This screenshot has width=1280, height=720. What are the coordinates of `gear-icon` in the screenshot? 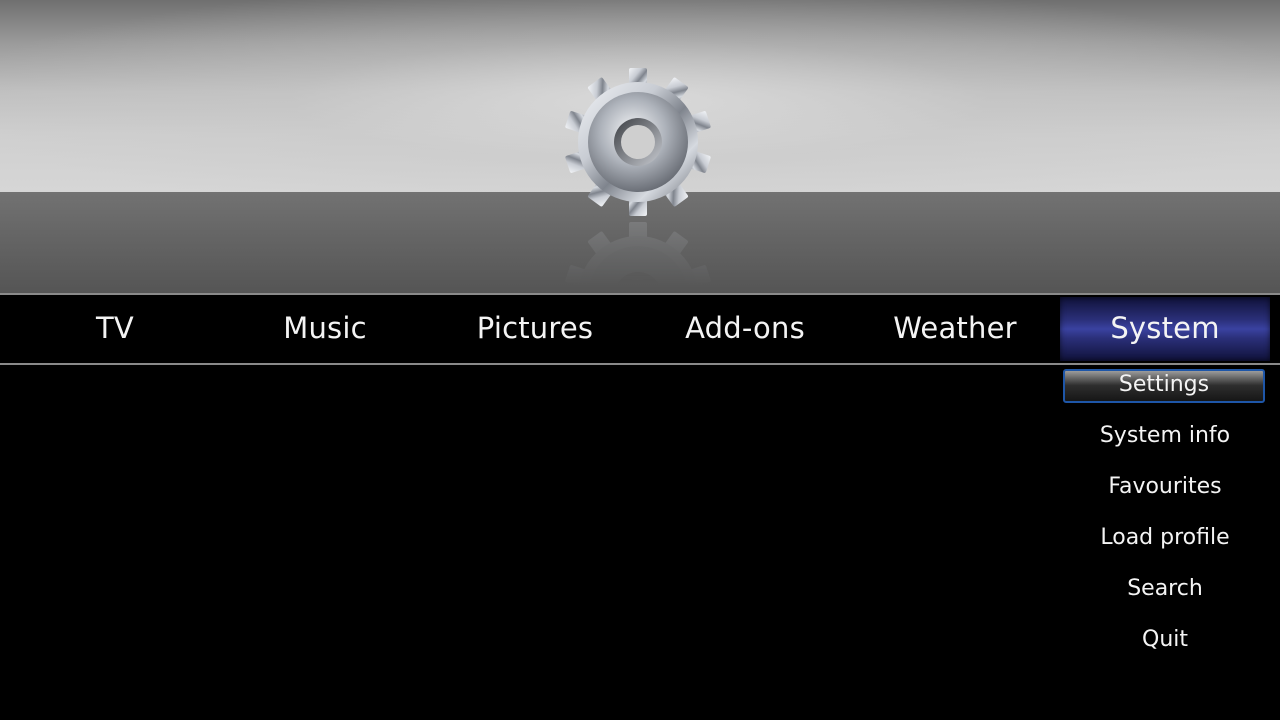 It's located at (638, 142).